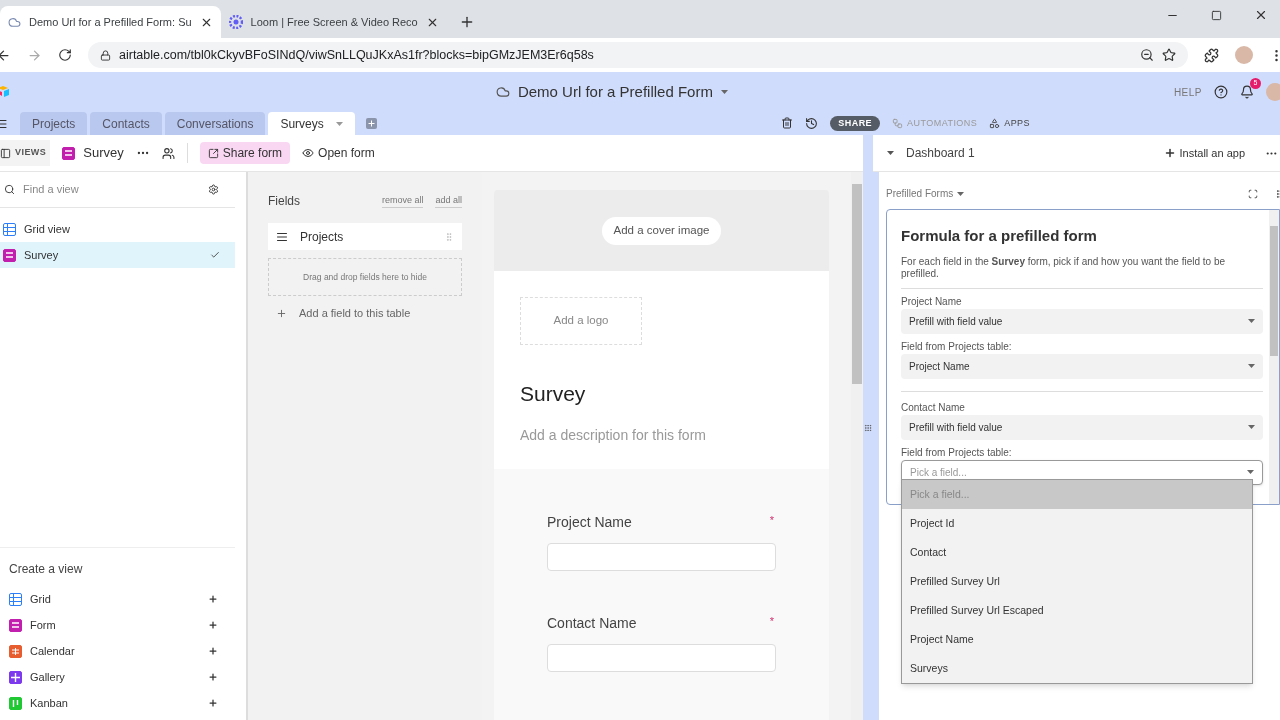 The width and height of the screenshot is (1280, 720). I want to click on section-label: Contact Name, so click(933, 407).